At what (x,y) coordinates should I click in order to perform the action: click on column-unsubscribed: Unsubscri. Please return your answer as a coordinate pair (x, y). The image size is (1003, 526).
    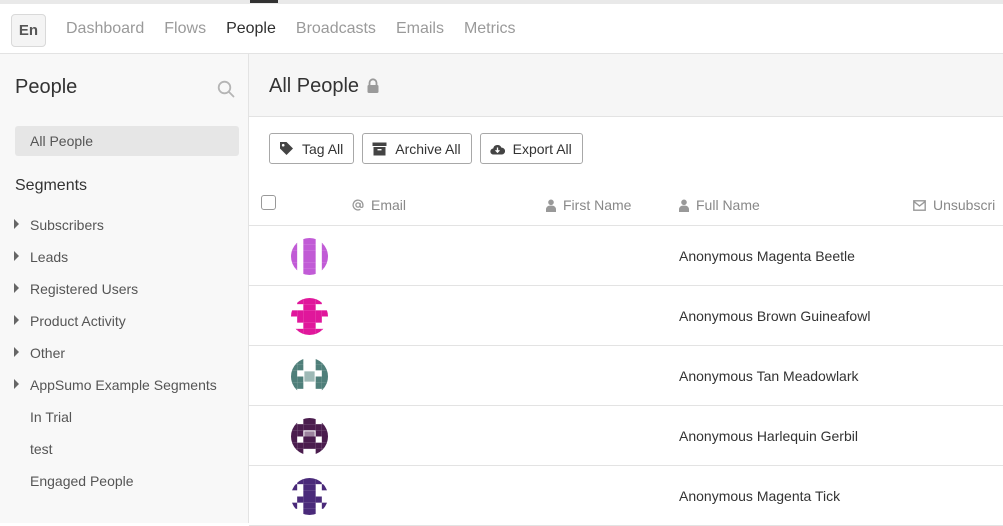
    Looking at the image, I should click on (954, 205).